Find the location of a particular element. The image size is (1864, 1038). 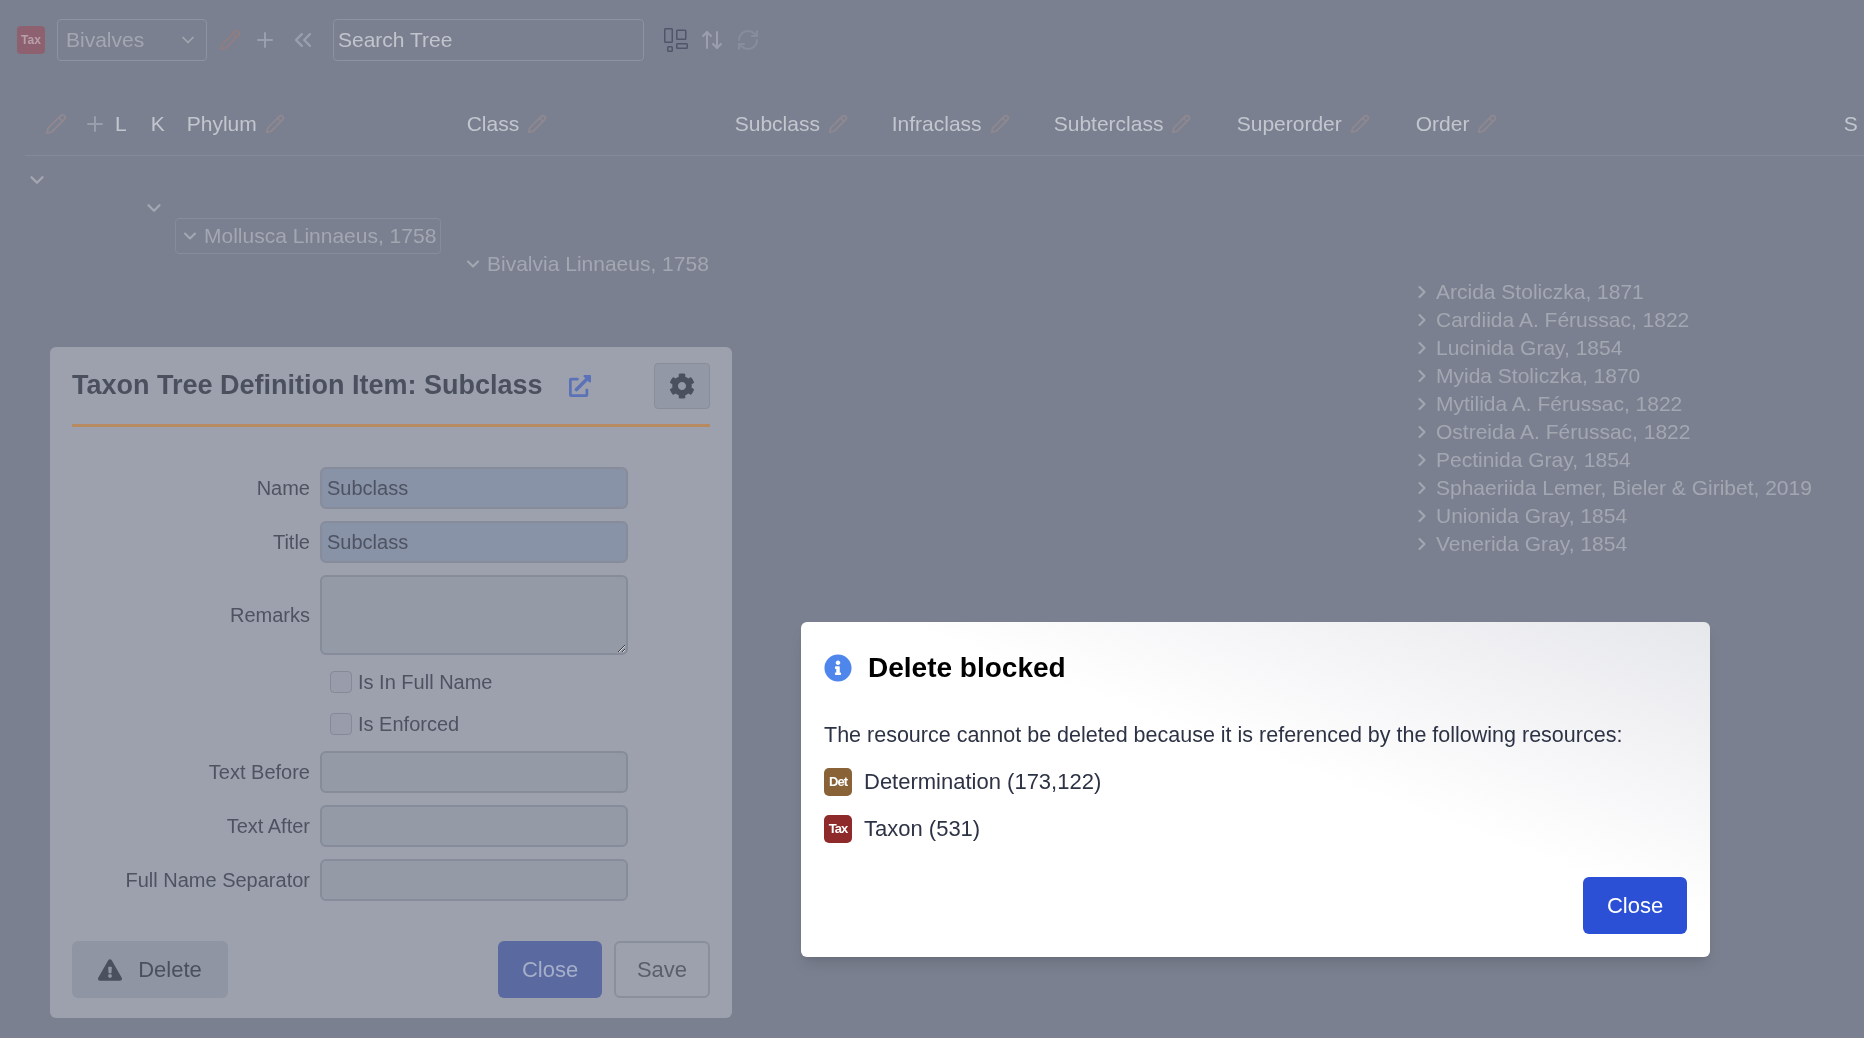

column-header: Order is located at coordinates (1442, 123).